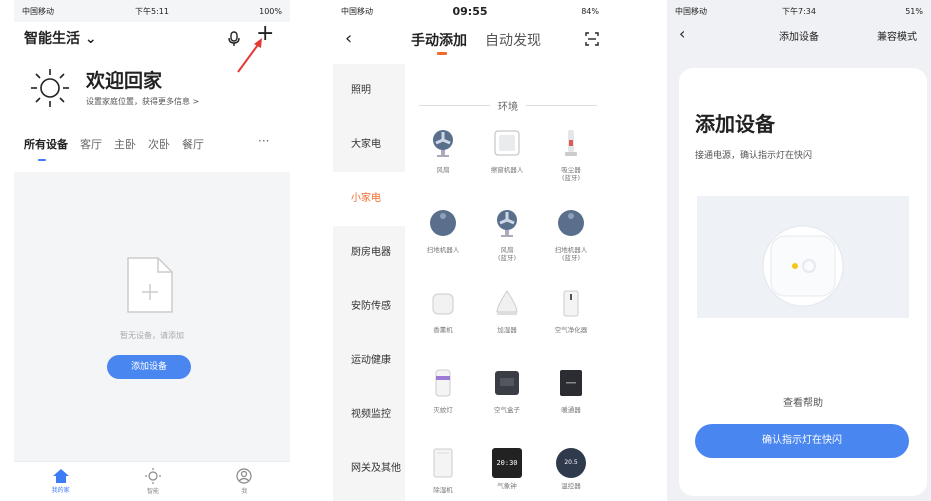 The height and width of the screenshot is (501, 931). What do you see at coordinates (507, 302) in the screenshot?
I see `humidifier-icon` at bounding box center [507, 302].